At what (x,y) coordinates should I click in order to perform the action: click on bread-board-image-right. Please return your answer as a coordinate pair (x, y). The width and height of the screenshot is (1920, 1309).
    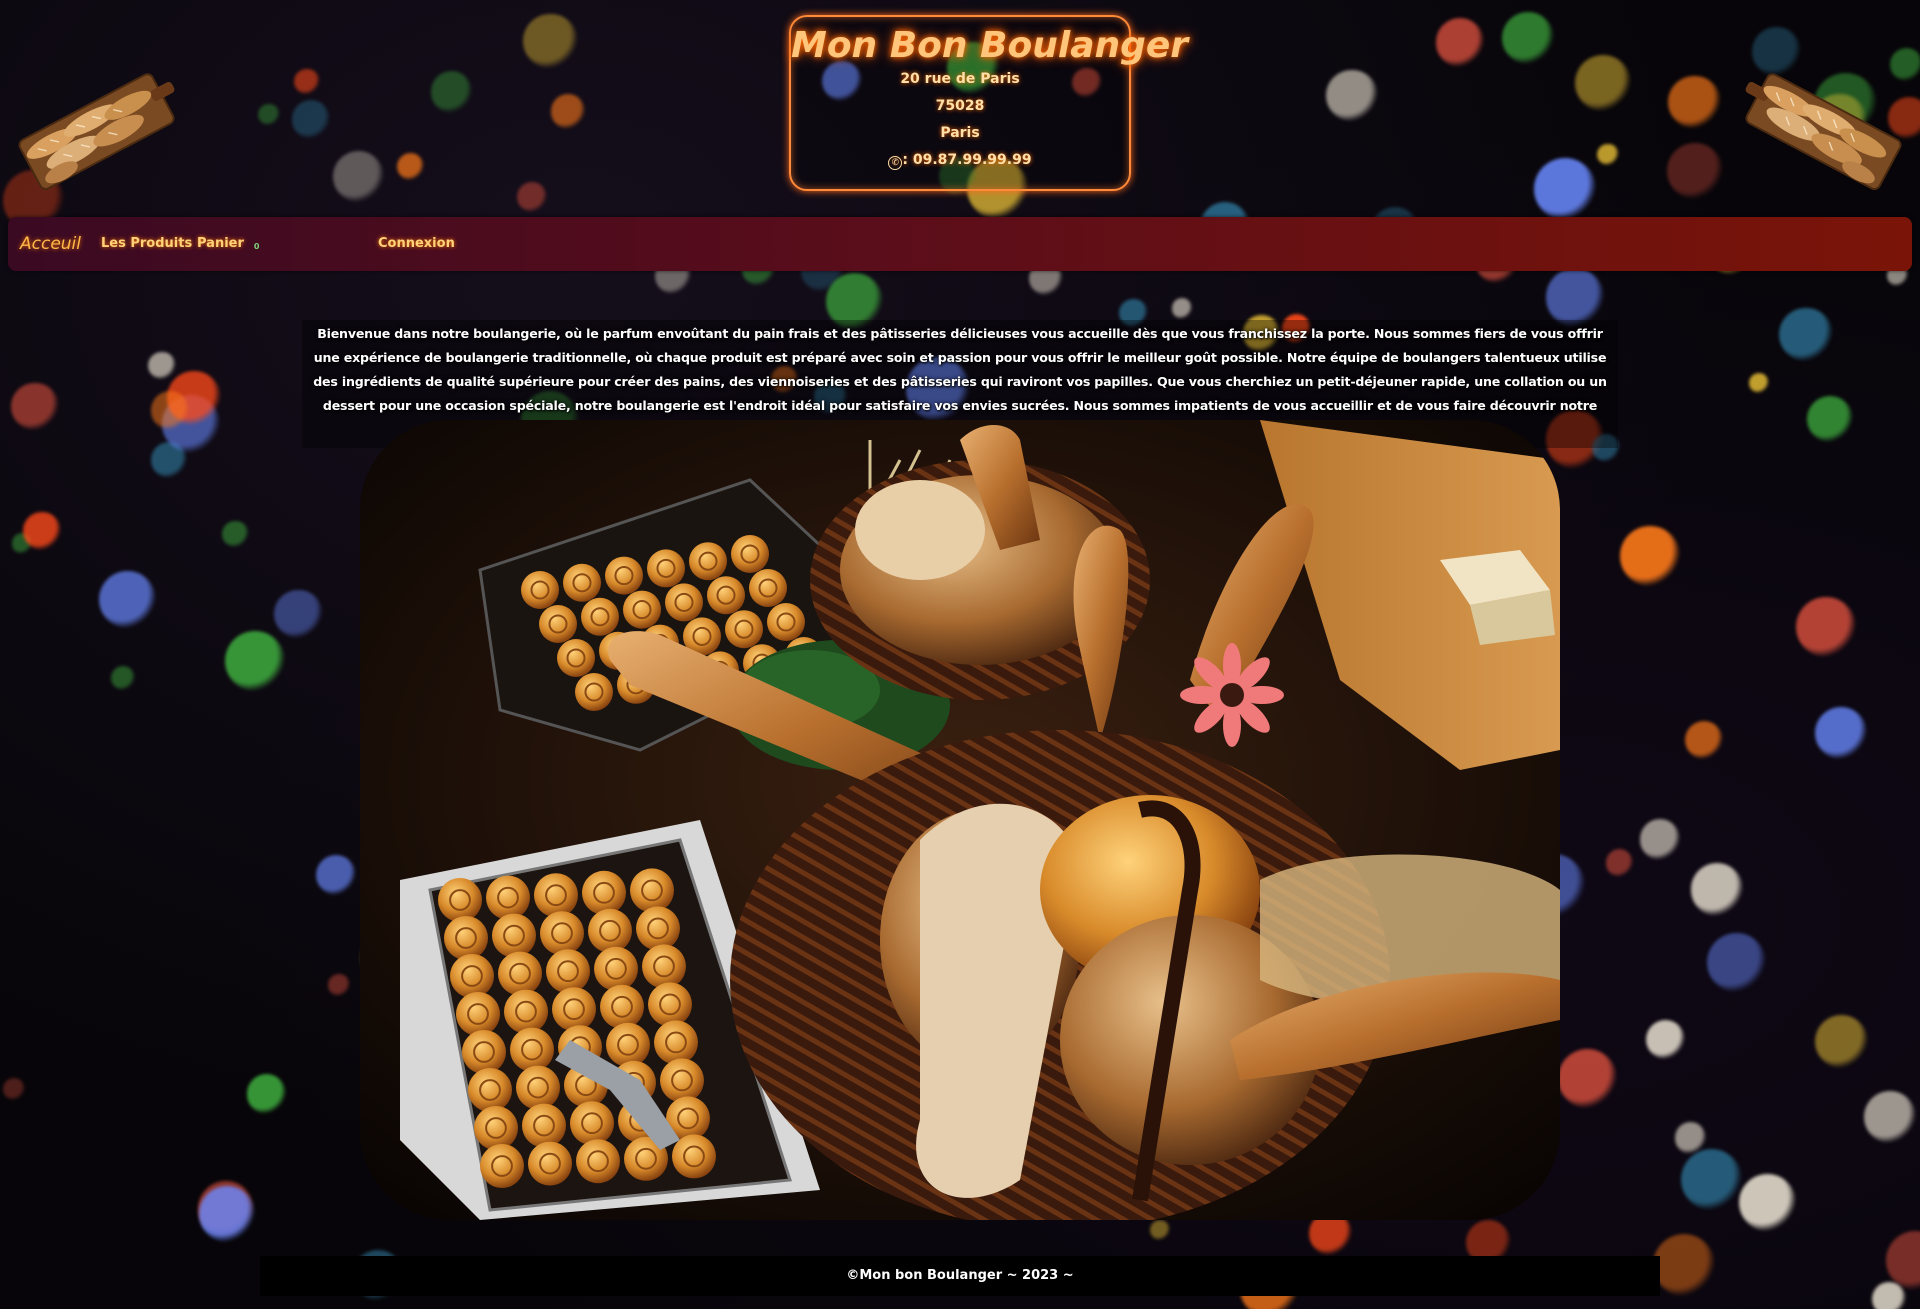
    Looking at the image, I should click on (1823, 131).